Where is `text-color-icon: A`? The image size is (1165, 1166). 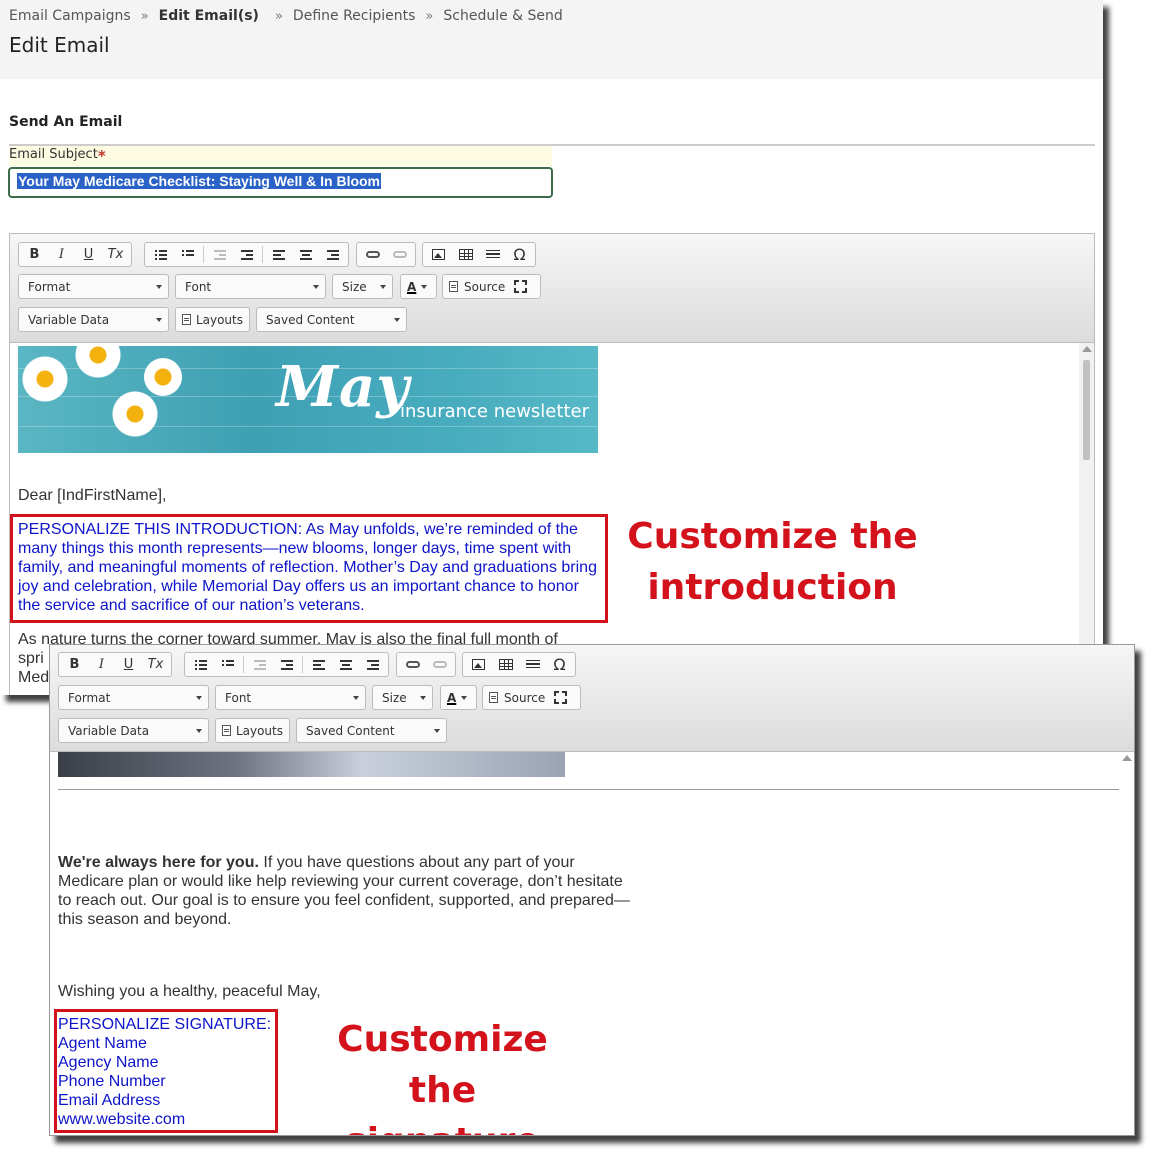 text-color-icon: A is located at coordinates (412, 286).